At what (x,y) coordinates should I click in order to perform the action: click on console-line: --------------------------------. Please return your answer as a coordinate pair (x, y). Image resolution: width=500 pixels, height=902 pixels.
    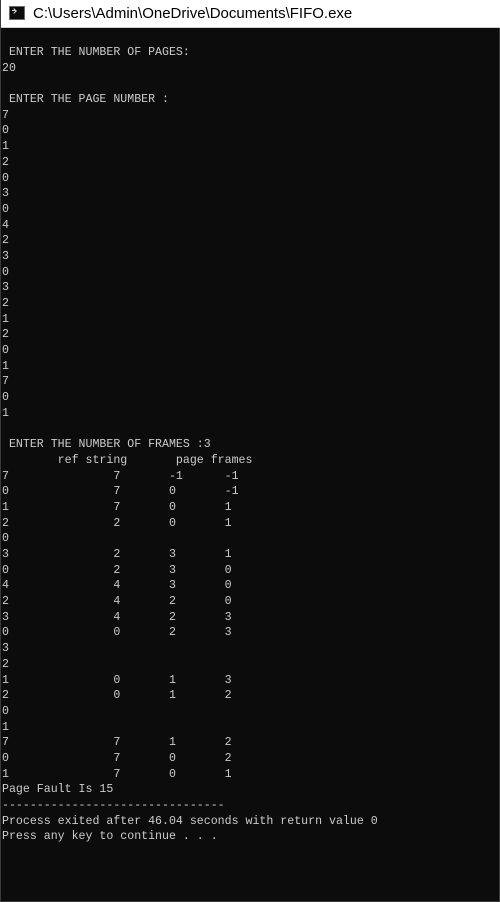
    Looking at the image, I should click on (113, 805).